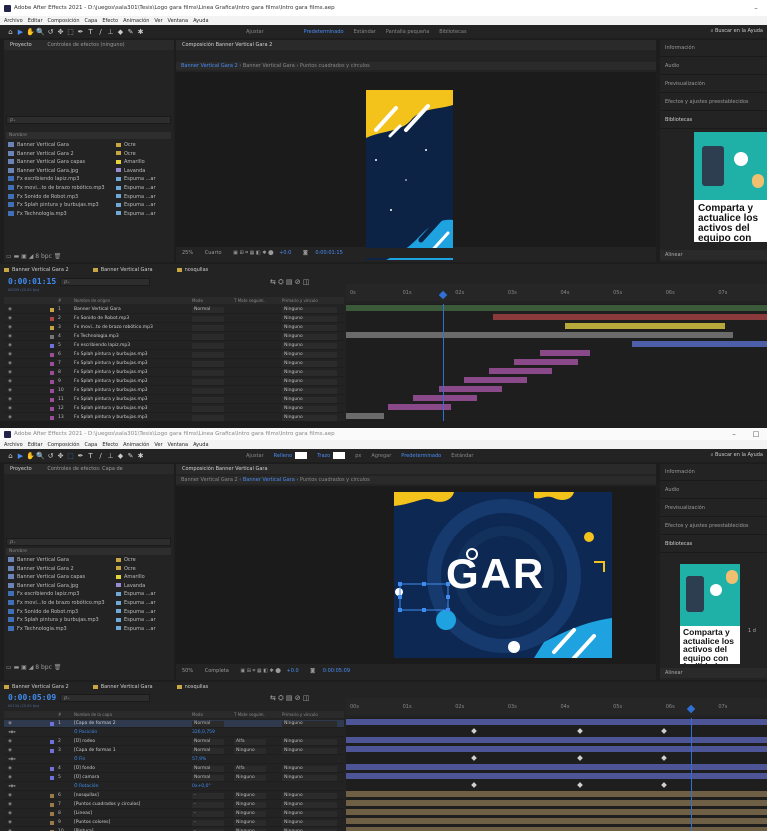  Describe the element at coordinates (174, 796) in the screenshot. I see `layer-row: ◉ 6 [nosqullas] - Ninguno Ninguno` at that location.